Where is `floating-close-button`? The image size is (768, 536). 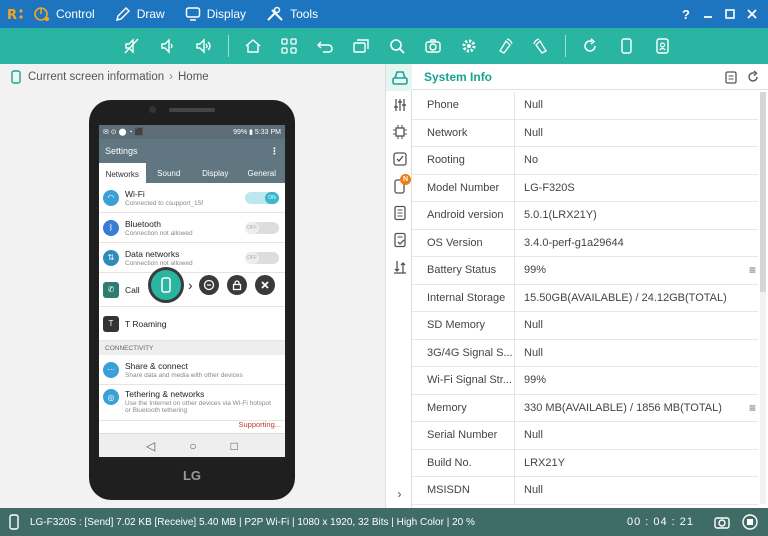
floating-close-button is located at coordinates (264, 285).